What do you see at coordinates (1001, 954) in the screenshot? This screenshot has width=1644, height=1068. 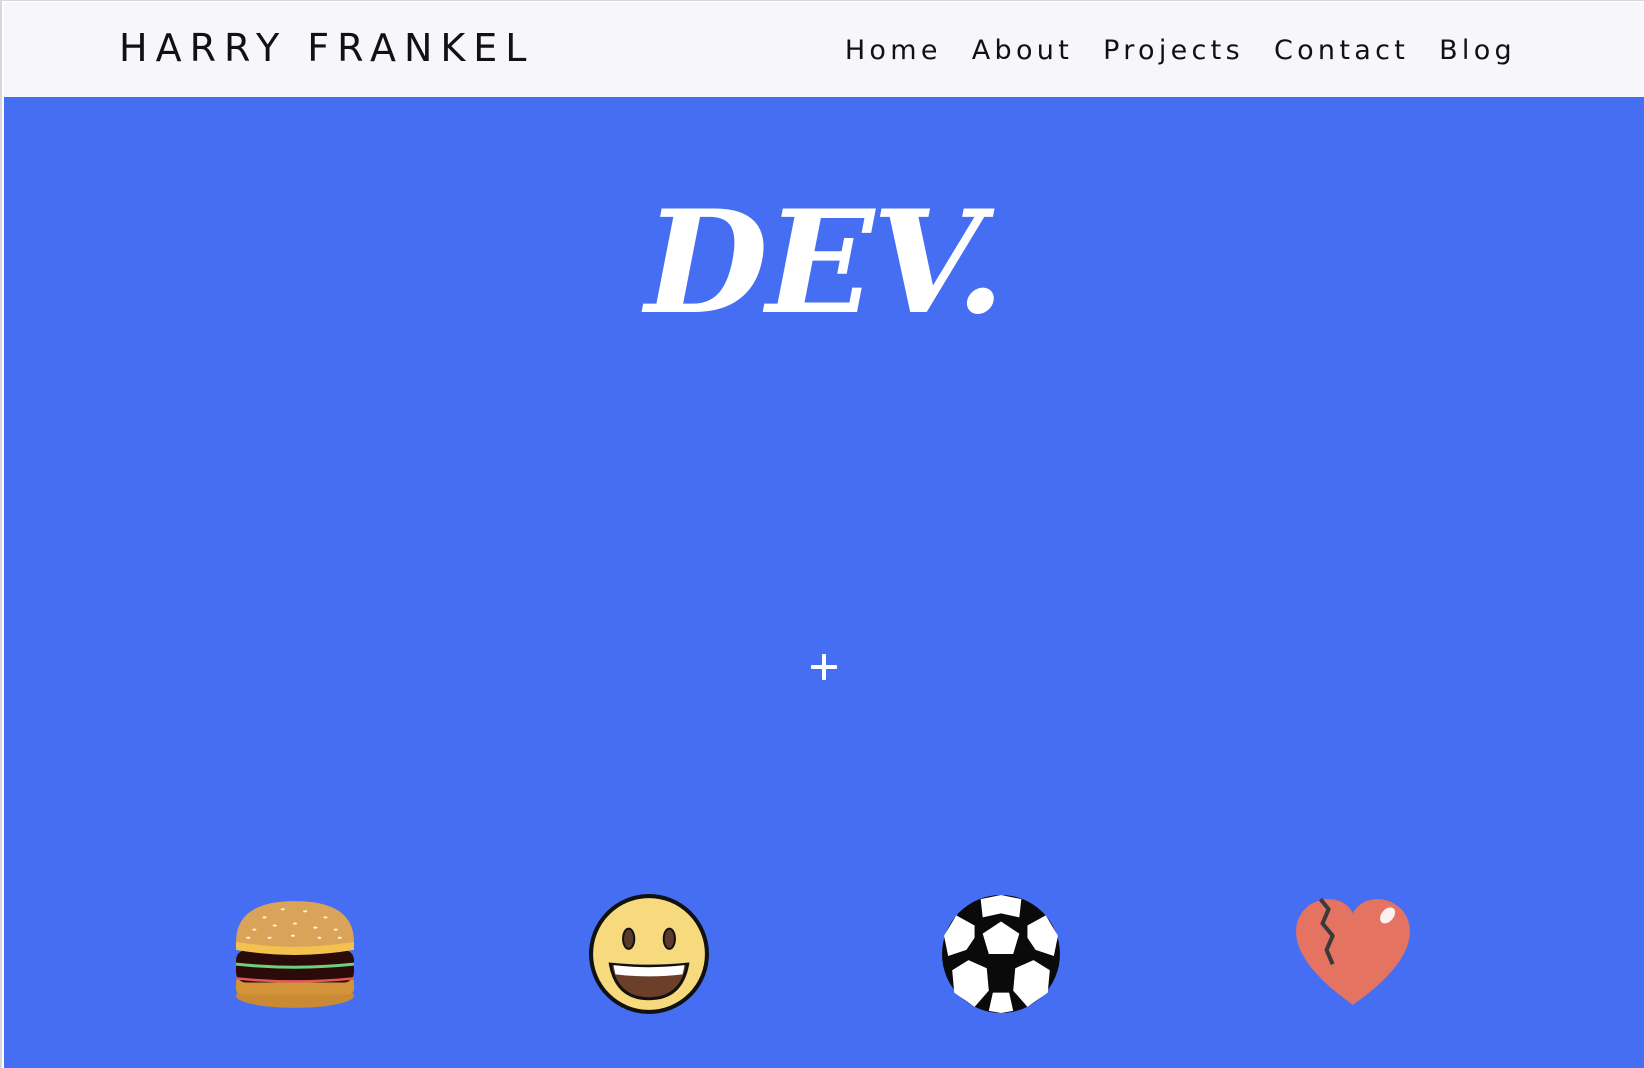 I see `soccer-ball-icon` at bounding box center [1001, 954].